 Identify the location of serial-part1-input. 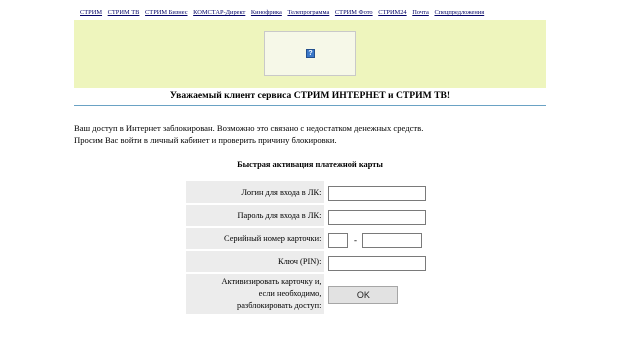
(338, 240).